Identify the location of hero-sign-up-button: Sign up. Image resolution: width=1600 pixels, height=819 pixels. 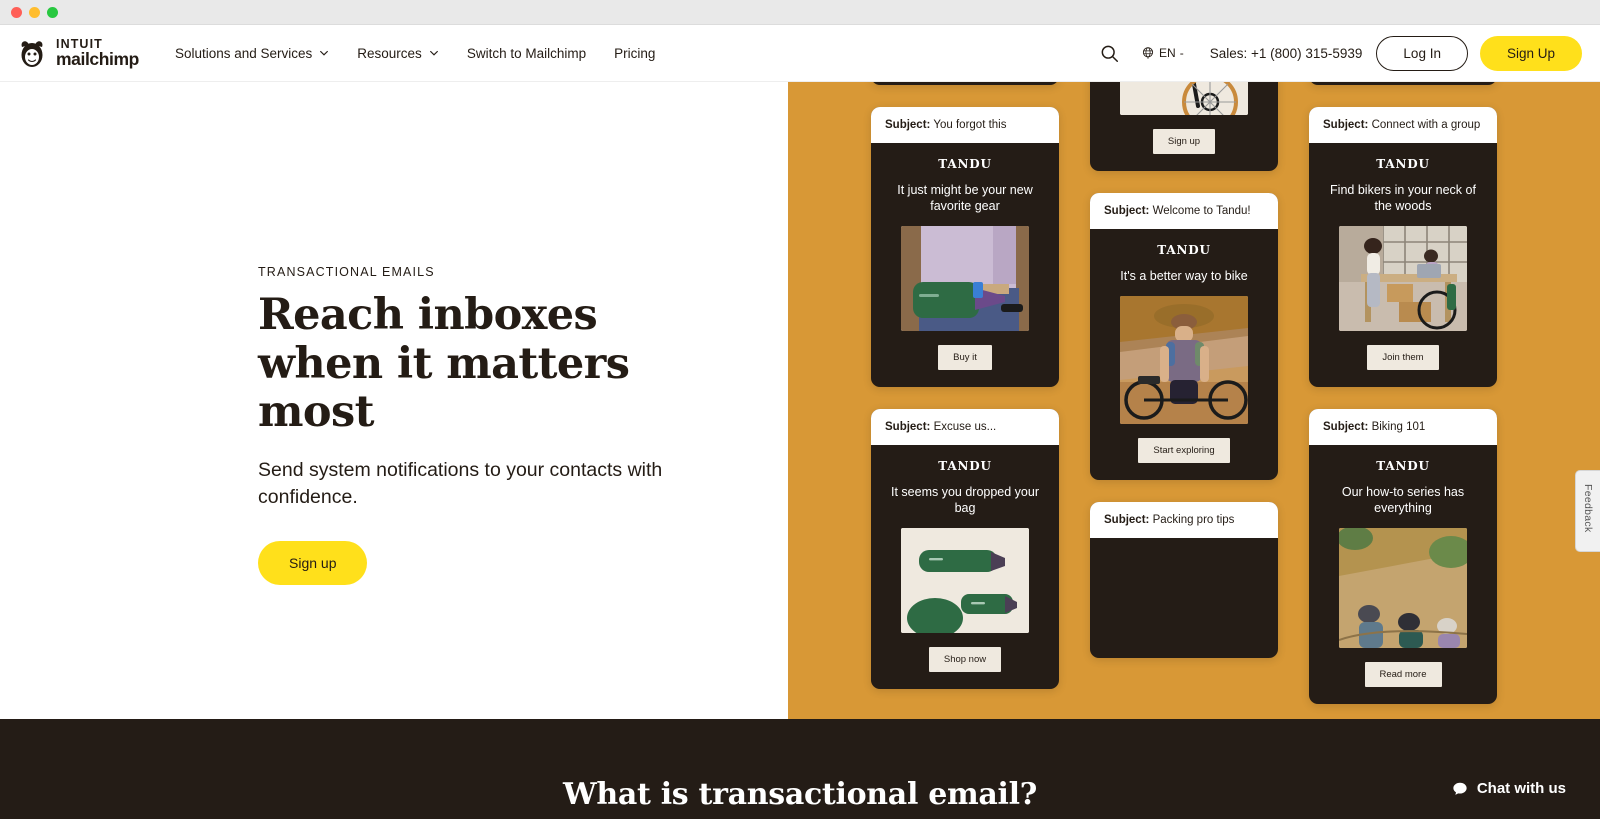
(313, 562).